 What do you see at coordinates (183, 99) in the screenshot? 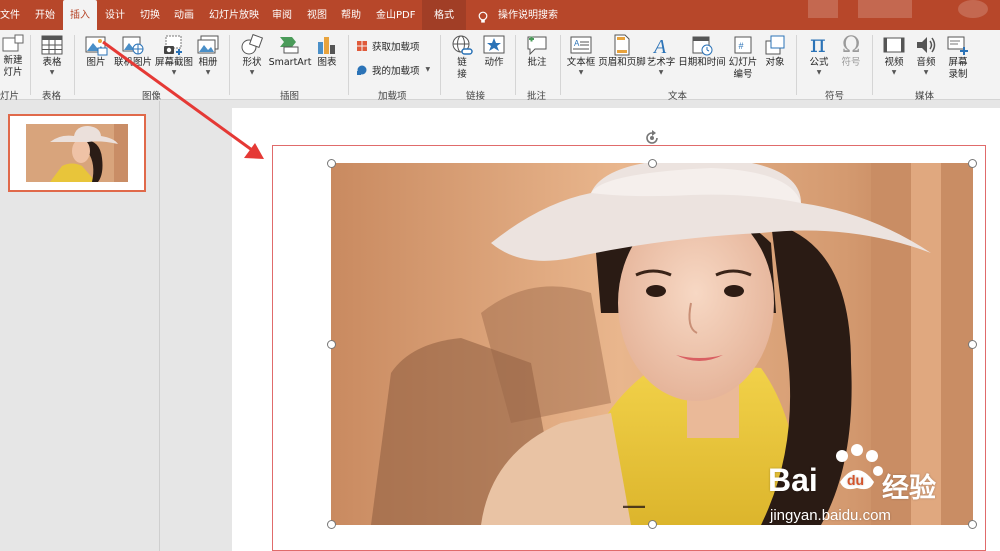
I see `annotation-arrow` at bounding box center [183, 99].